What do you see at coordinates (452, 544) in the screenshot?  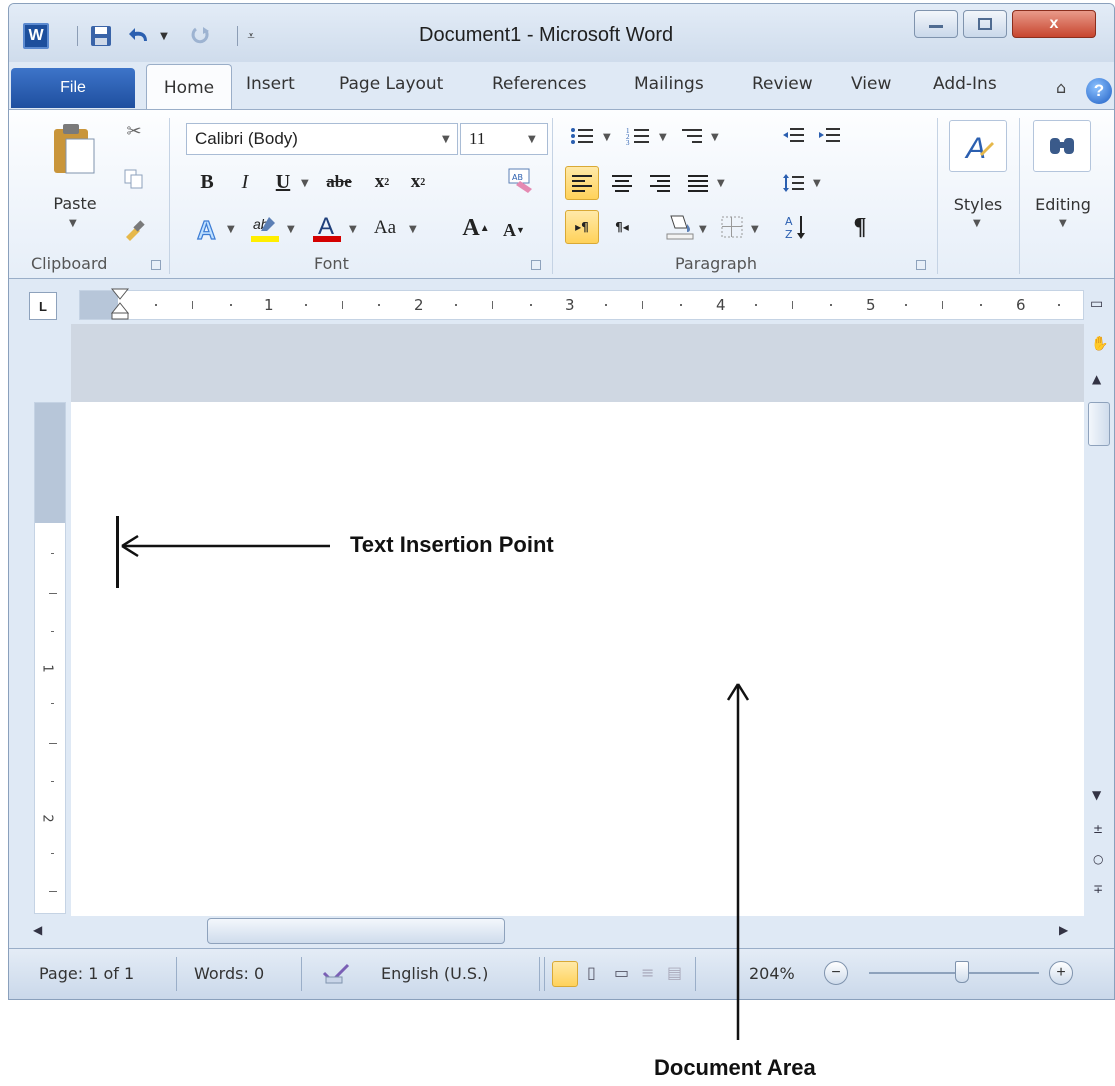 I see `insertion-point-annotation: Text Insertion Point` at bounding box center [452, 544].